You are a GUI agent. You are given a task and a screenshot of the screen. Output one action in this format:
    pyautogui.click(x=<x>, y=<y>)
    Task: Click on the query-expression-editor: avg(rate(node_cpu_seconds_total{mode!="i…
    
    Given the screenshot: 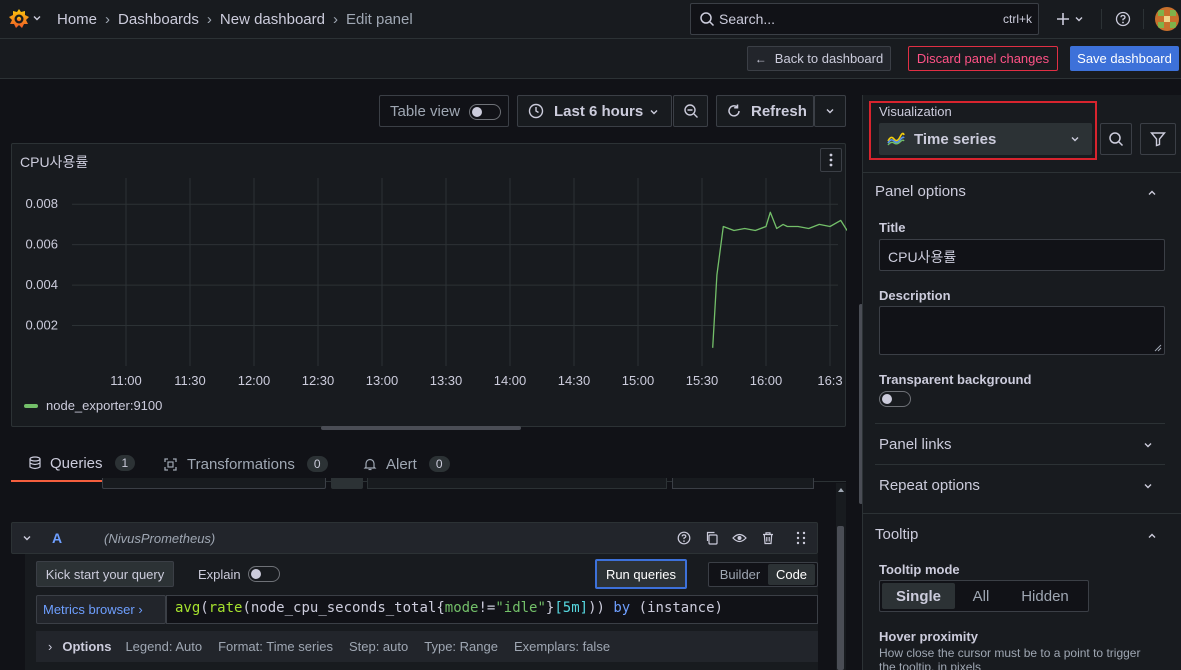 What is the action you would take?
    pyautogui.click(x=492, y=609)
    